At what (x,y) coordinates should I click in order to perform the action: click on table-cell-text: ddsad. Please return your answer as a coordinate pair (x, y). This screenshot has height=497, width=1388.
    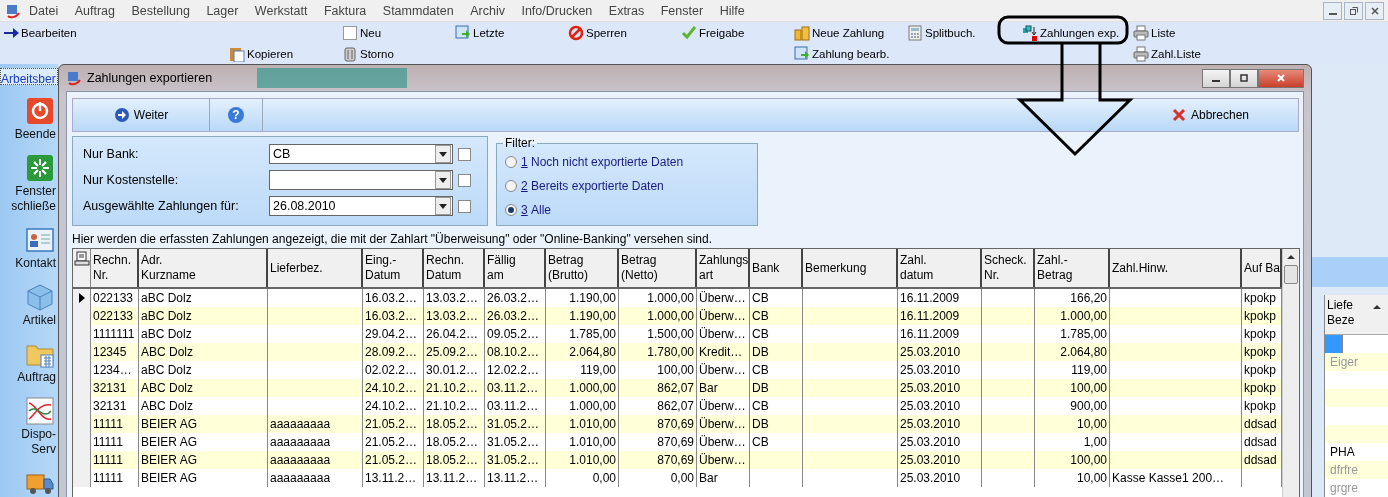
    Looking at the image, I should click on (1260, 424).